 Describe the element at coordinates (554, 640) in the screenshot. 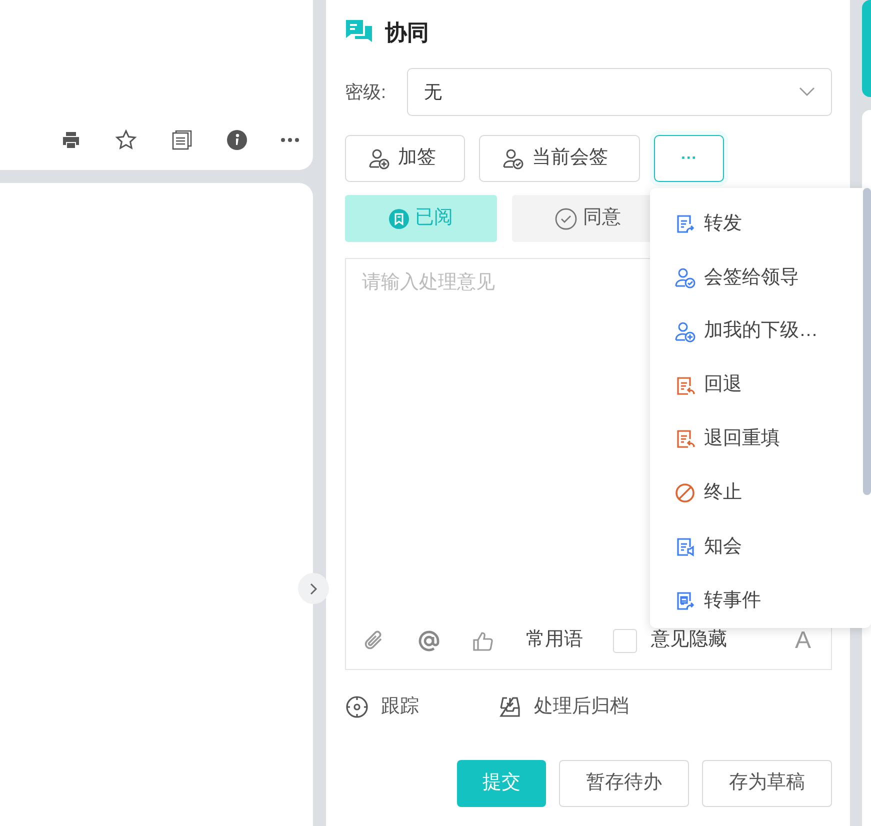

I see `common-phrases-button: 常用语` at that location.